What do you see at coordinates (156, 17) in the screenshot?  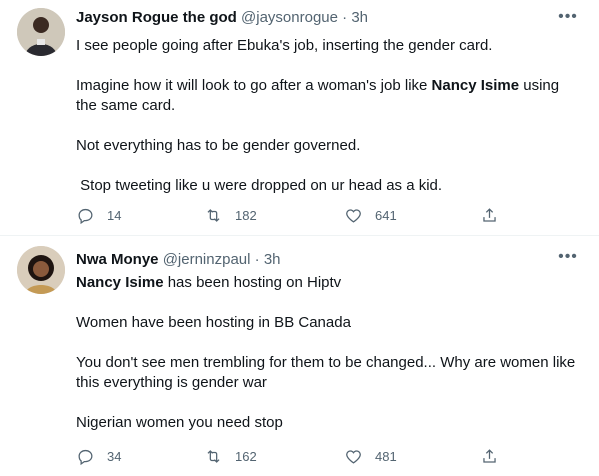 I see `display-name: Jayson Rogue the god` at bounding box center [156, 17].